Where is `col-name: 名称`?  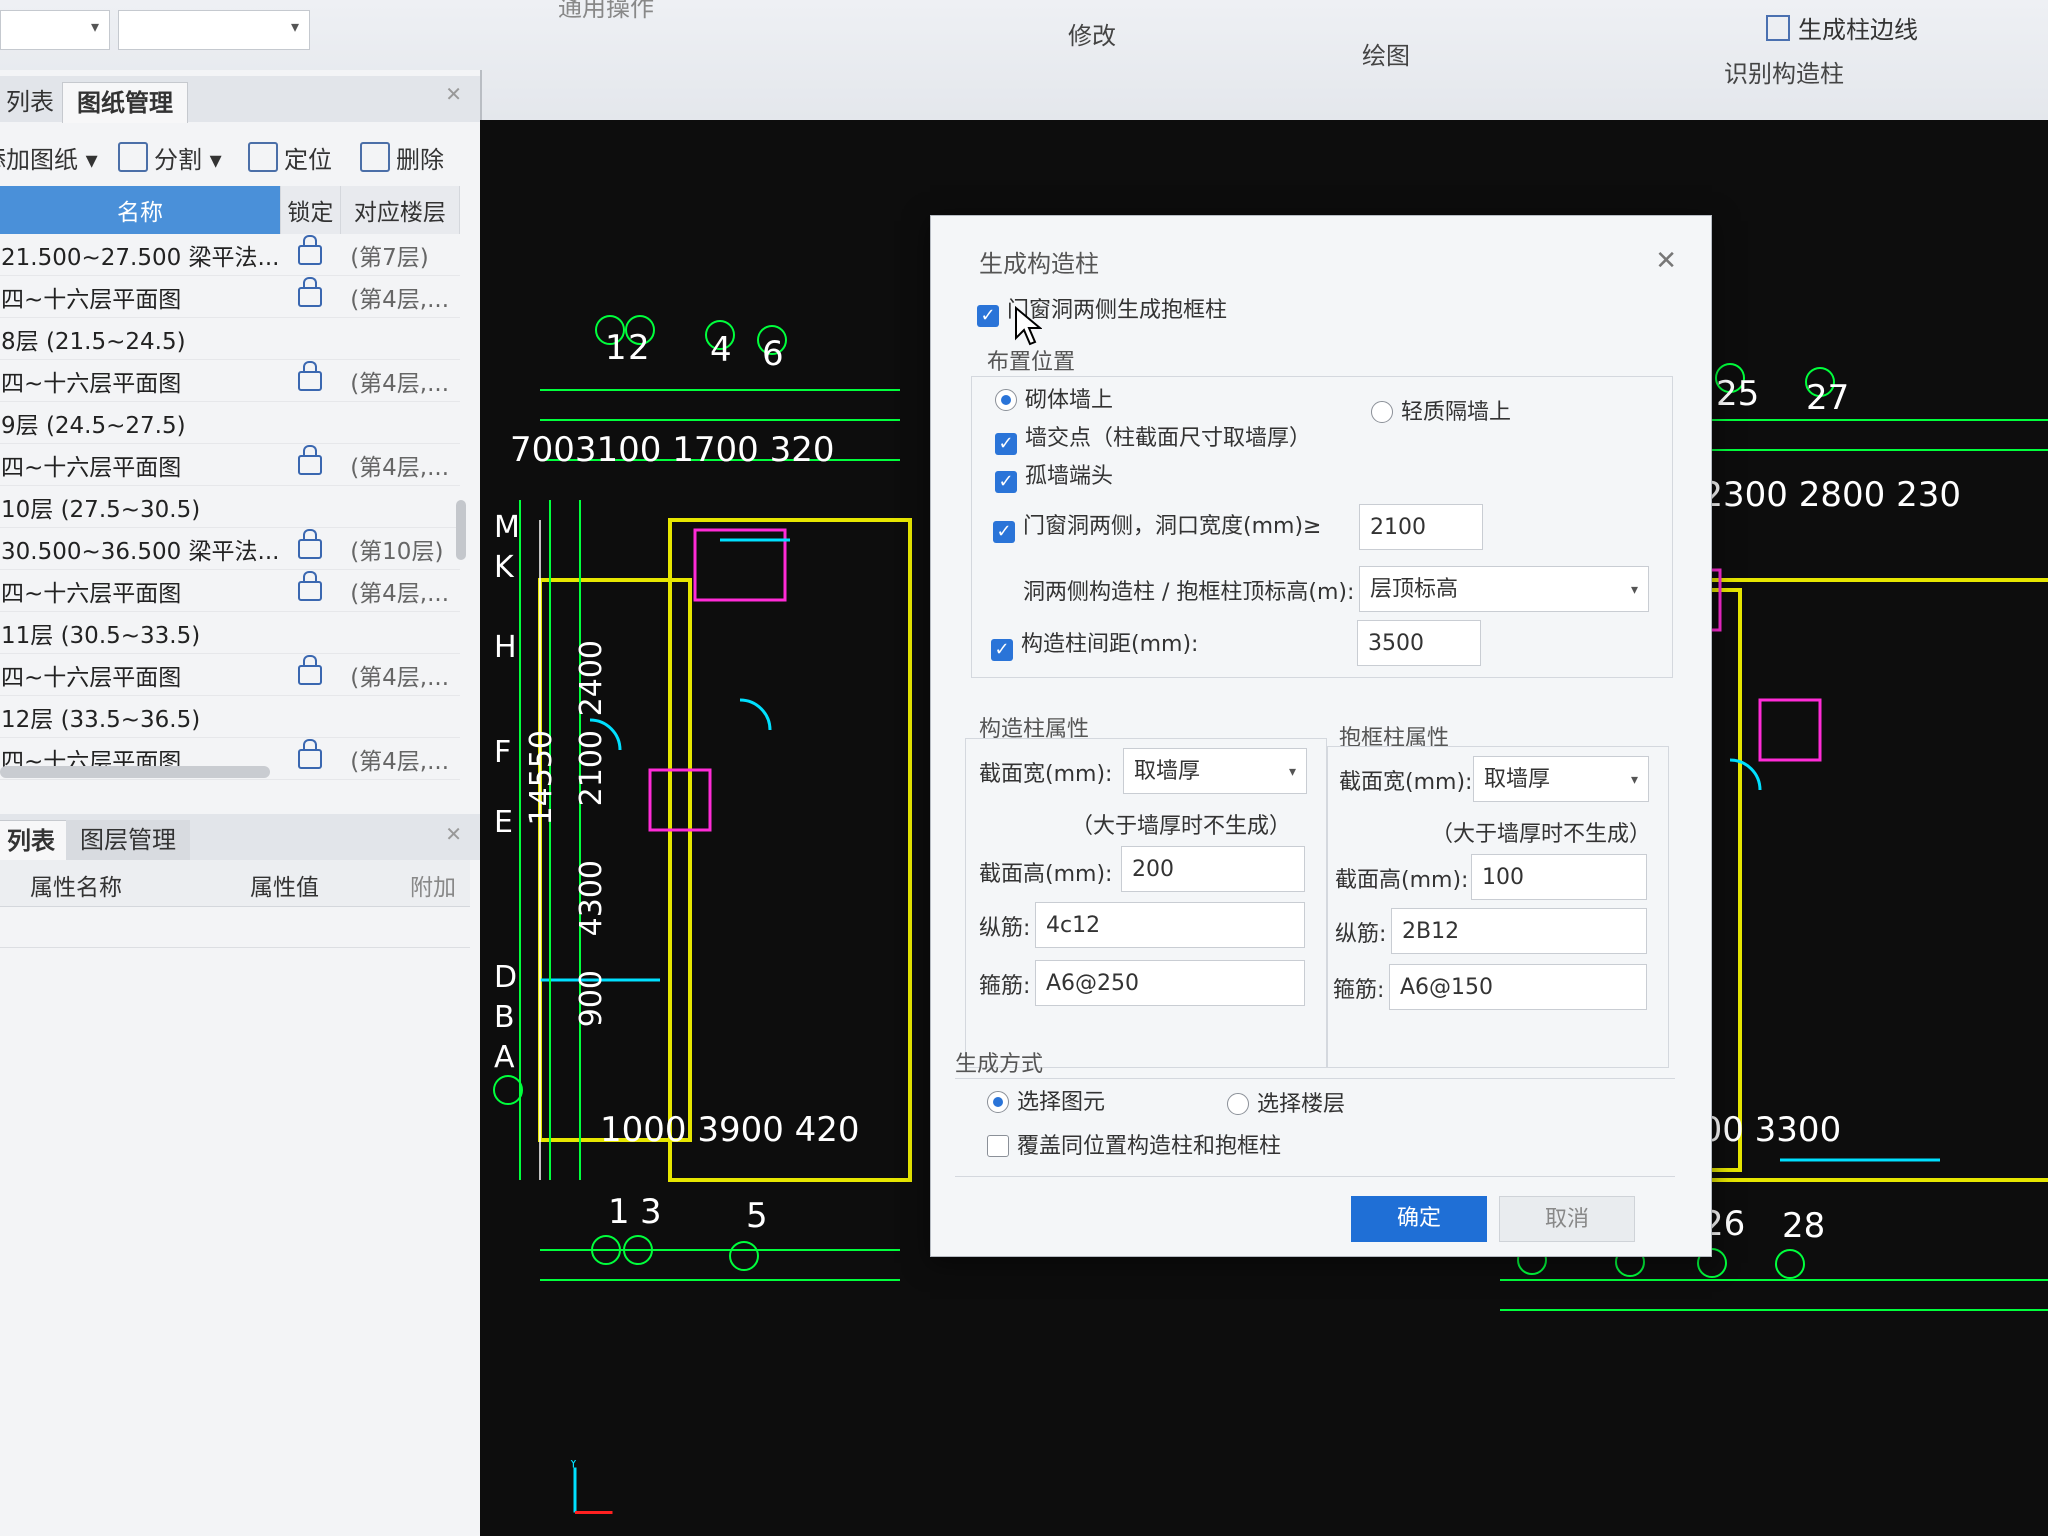
col-name: 名称 is located at coordinates (140, 210).